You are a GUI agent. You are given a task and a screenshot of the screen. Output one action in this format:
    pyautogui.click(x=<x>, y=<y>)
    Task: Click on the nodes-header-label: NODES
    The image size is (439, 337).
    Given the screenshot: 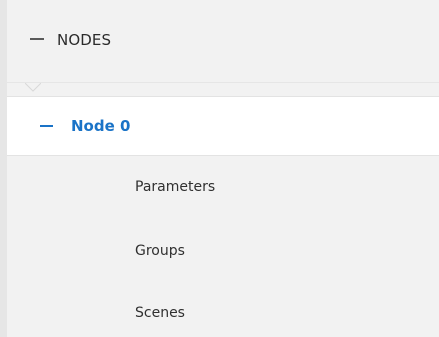 What is the action you would take?
    pyautogui.click(x=84, y=40)
    